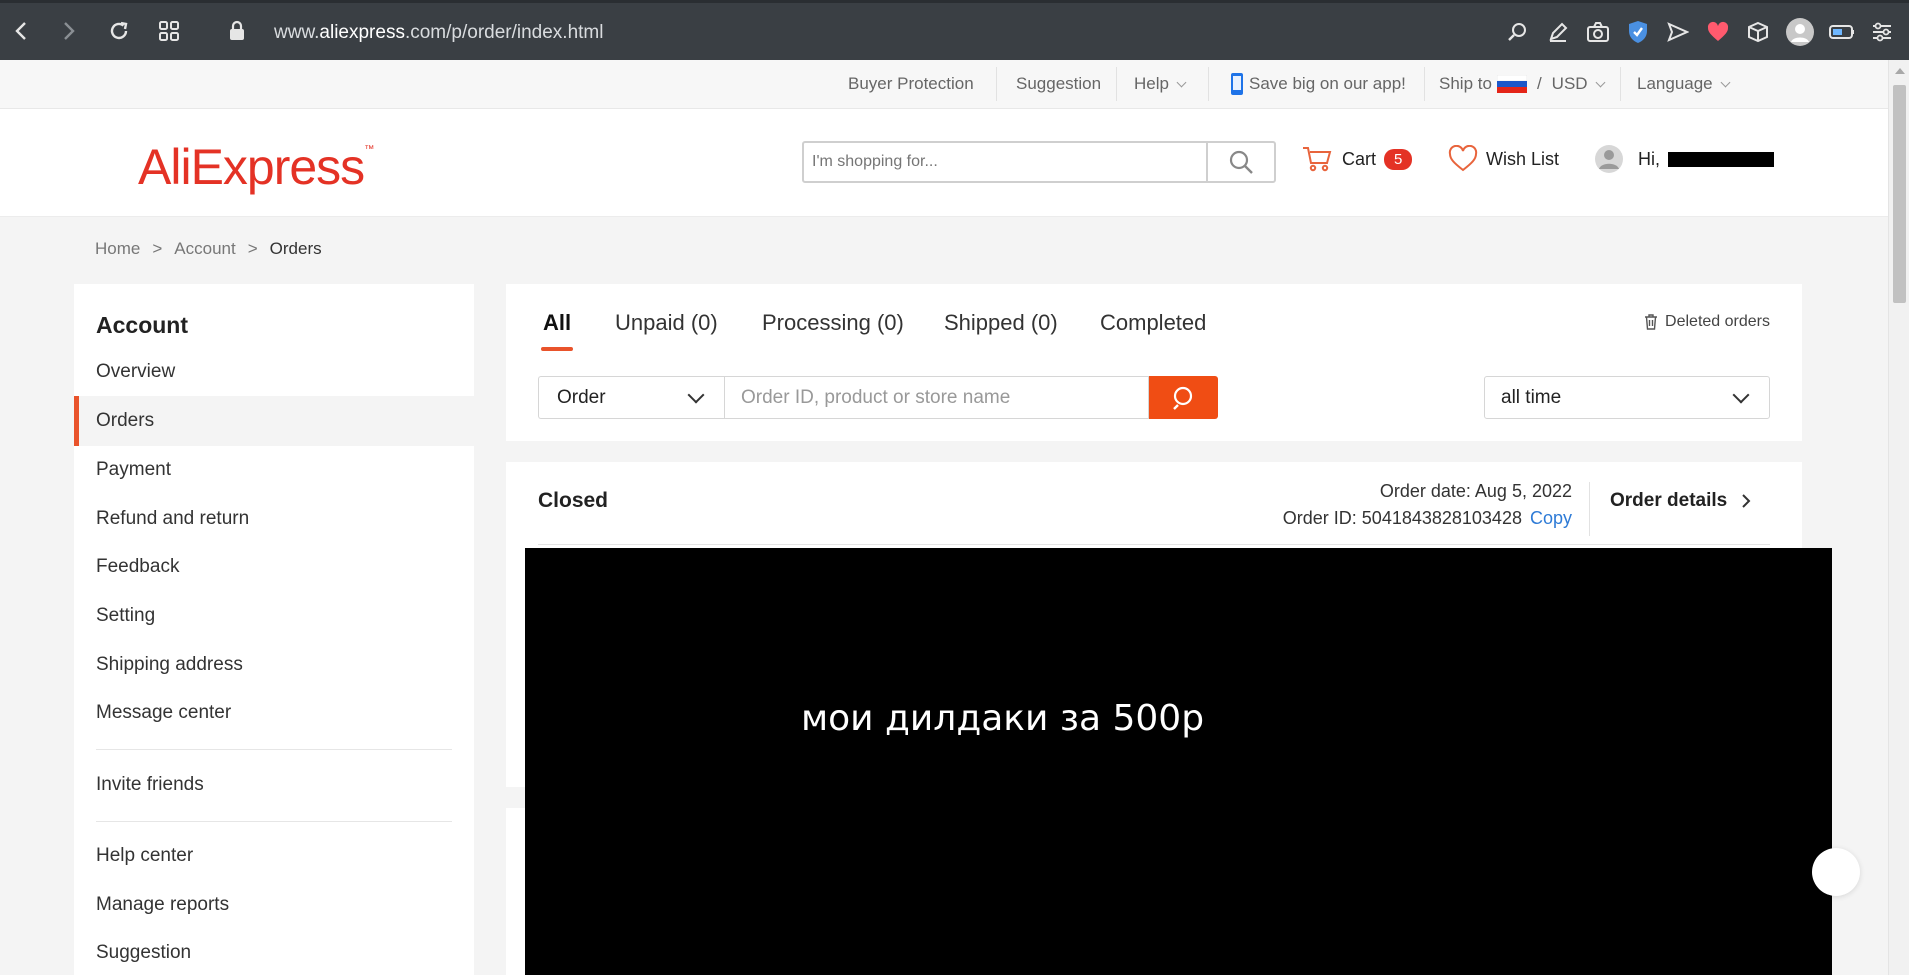  I want to click on sidebar-item-suggestion: Suggestion, so click(143, 953).